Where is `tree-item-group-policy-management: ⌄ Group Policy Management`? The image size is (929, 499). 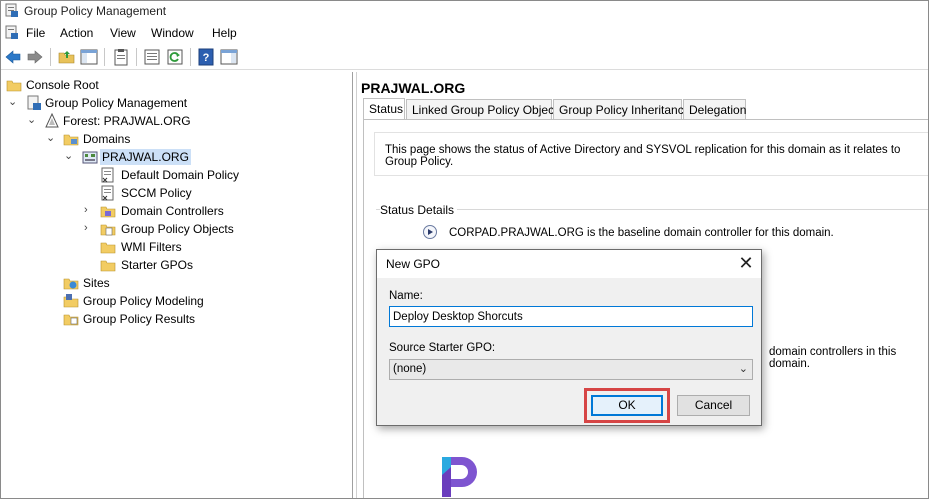
tree-item-group-policy-management: ⌄ Group Policy Management is located at coordinates (126, 103).